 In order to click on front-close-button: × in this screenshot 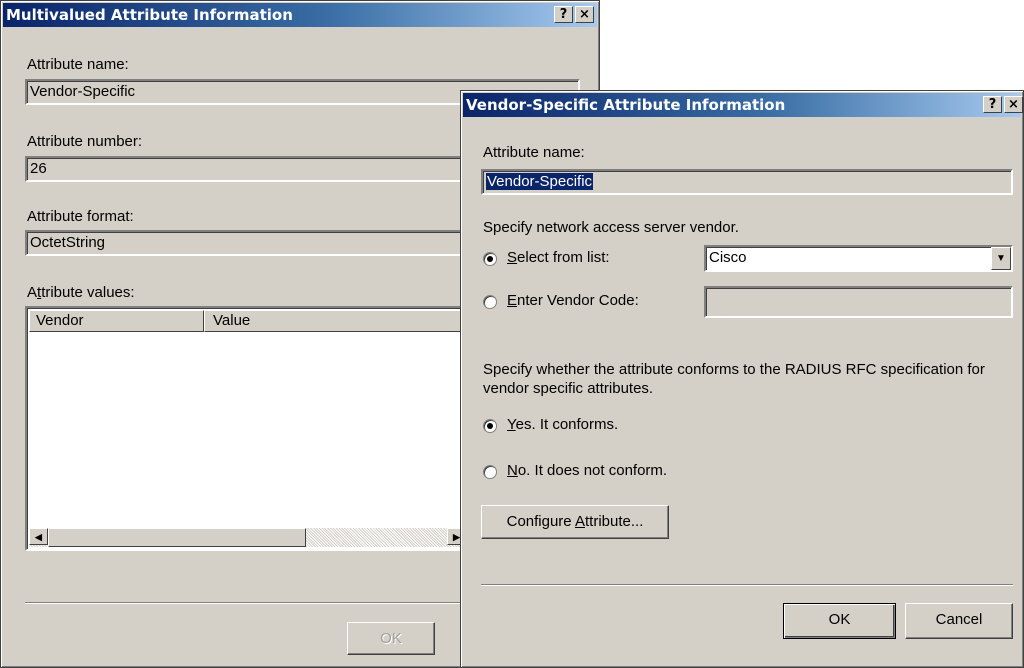, I will do `click(1013, 104)`.